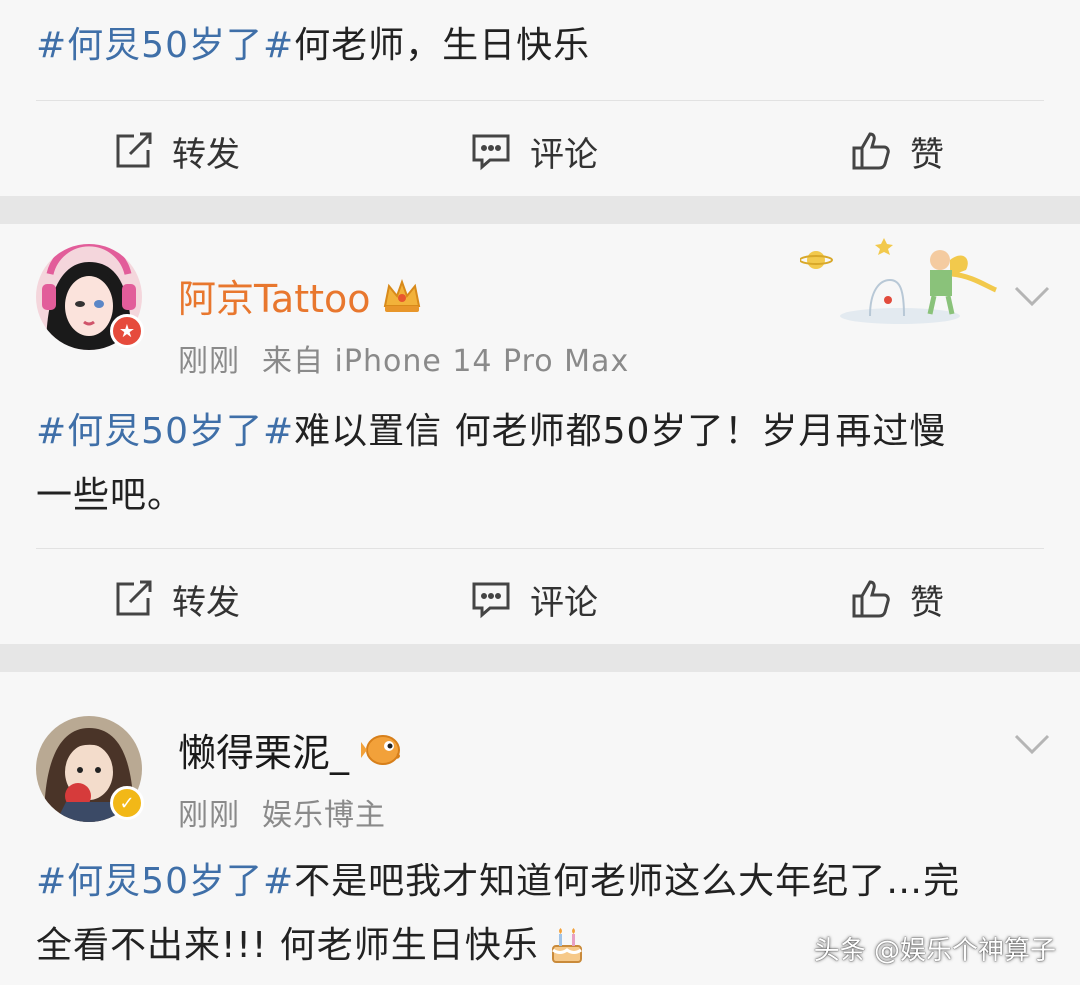 Image resolution: width=1080 pixels, height=985 pixels. Describe the element at coordinates (90, 769) in the screenshot. I see `avatar: ✓` at that location.